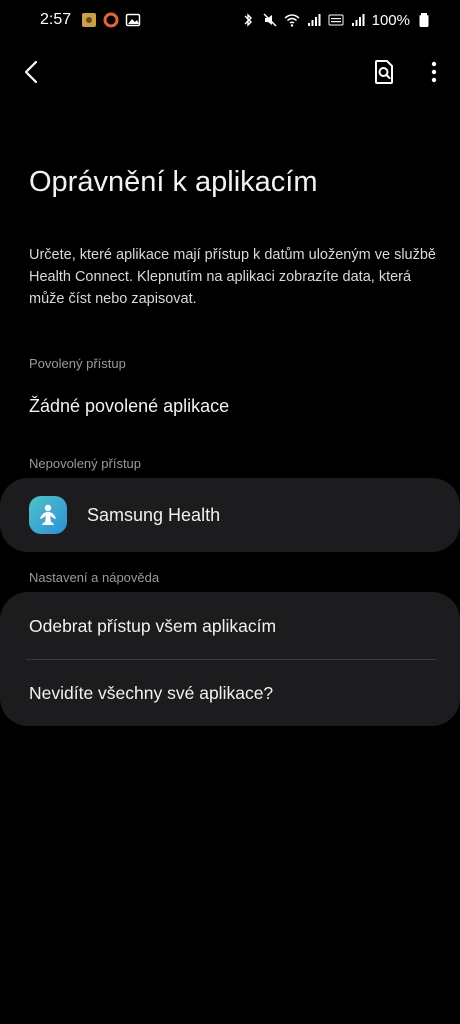  I want to click on status-bar: 2:57 100%, so click(230, 20).